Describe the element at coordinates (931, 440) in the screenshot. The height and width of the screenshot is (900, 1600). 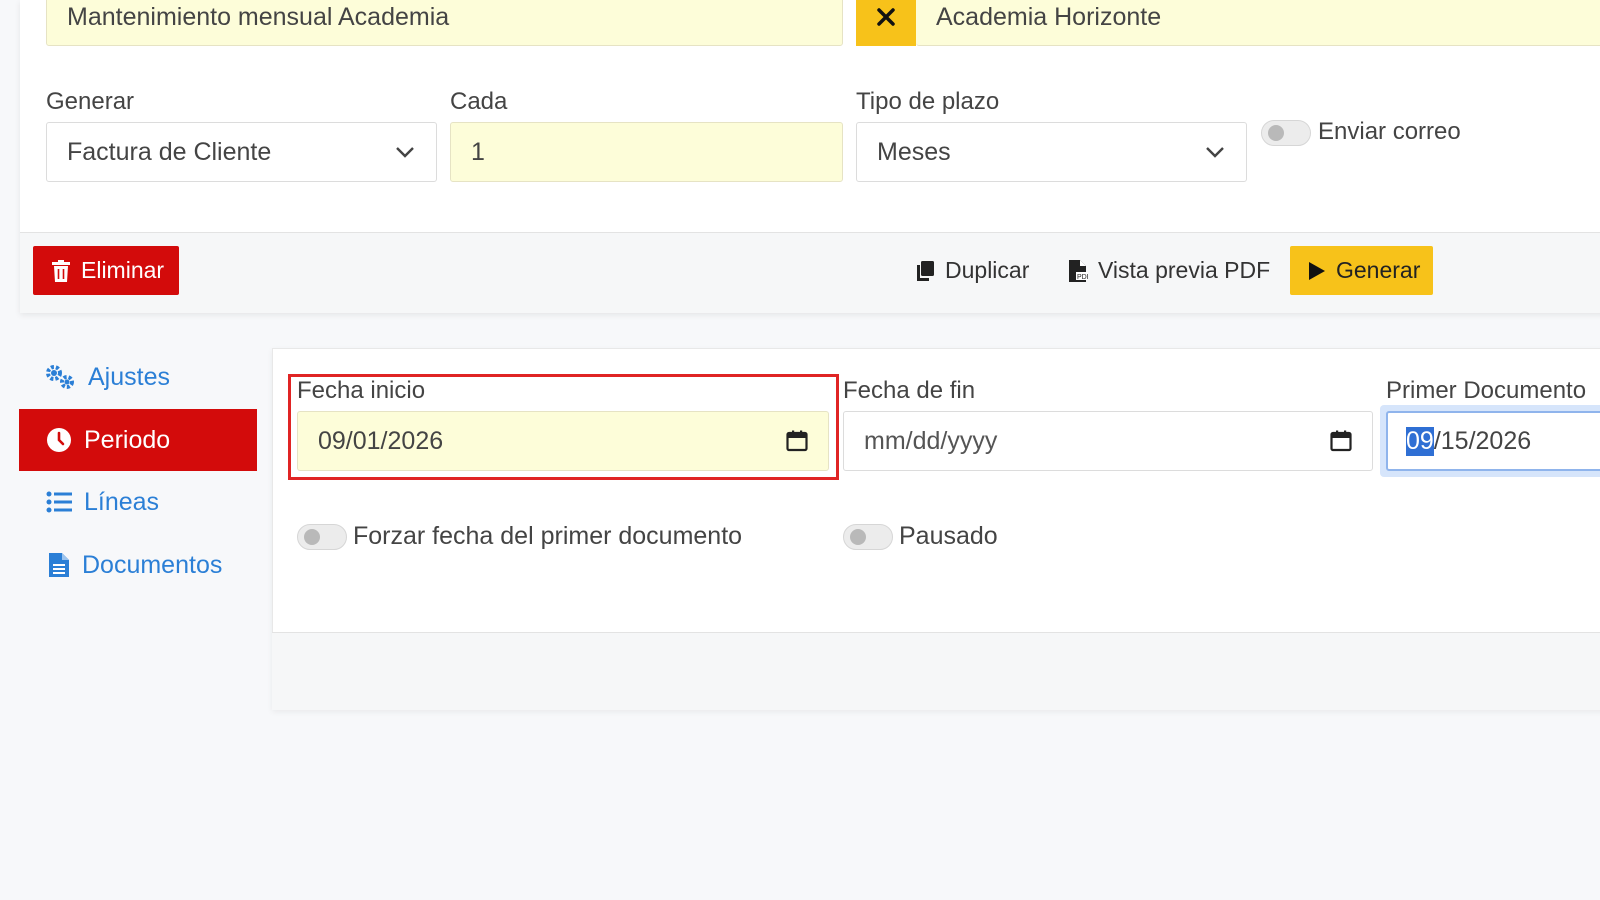
I see `end-date-placeholder: mm/dd/yyyy` at that location.